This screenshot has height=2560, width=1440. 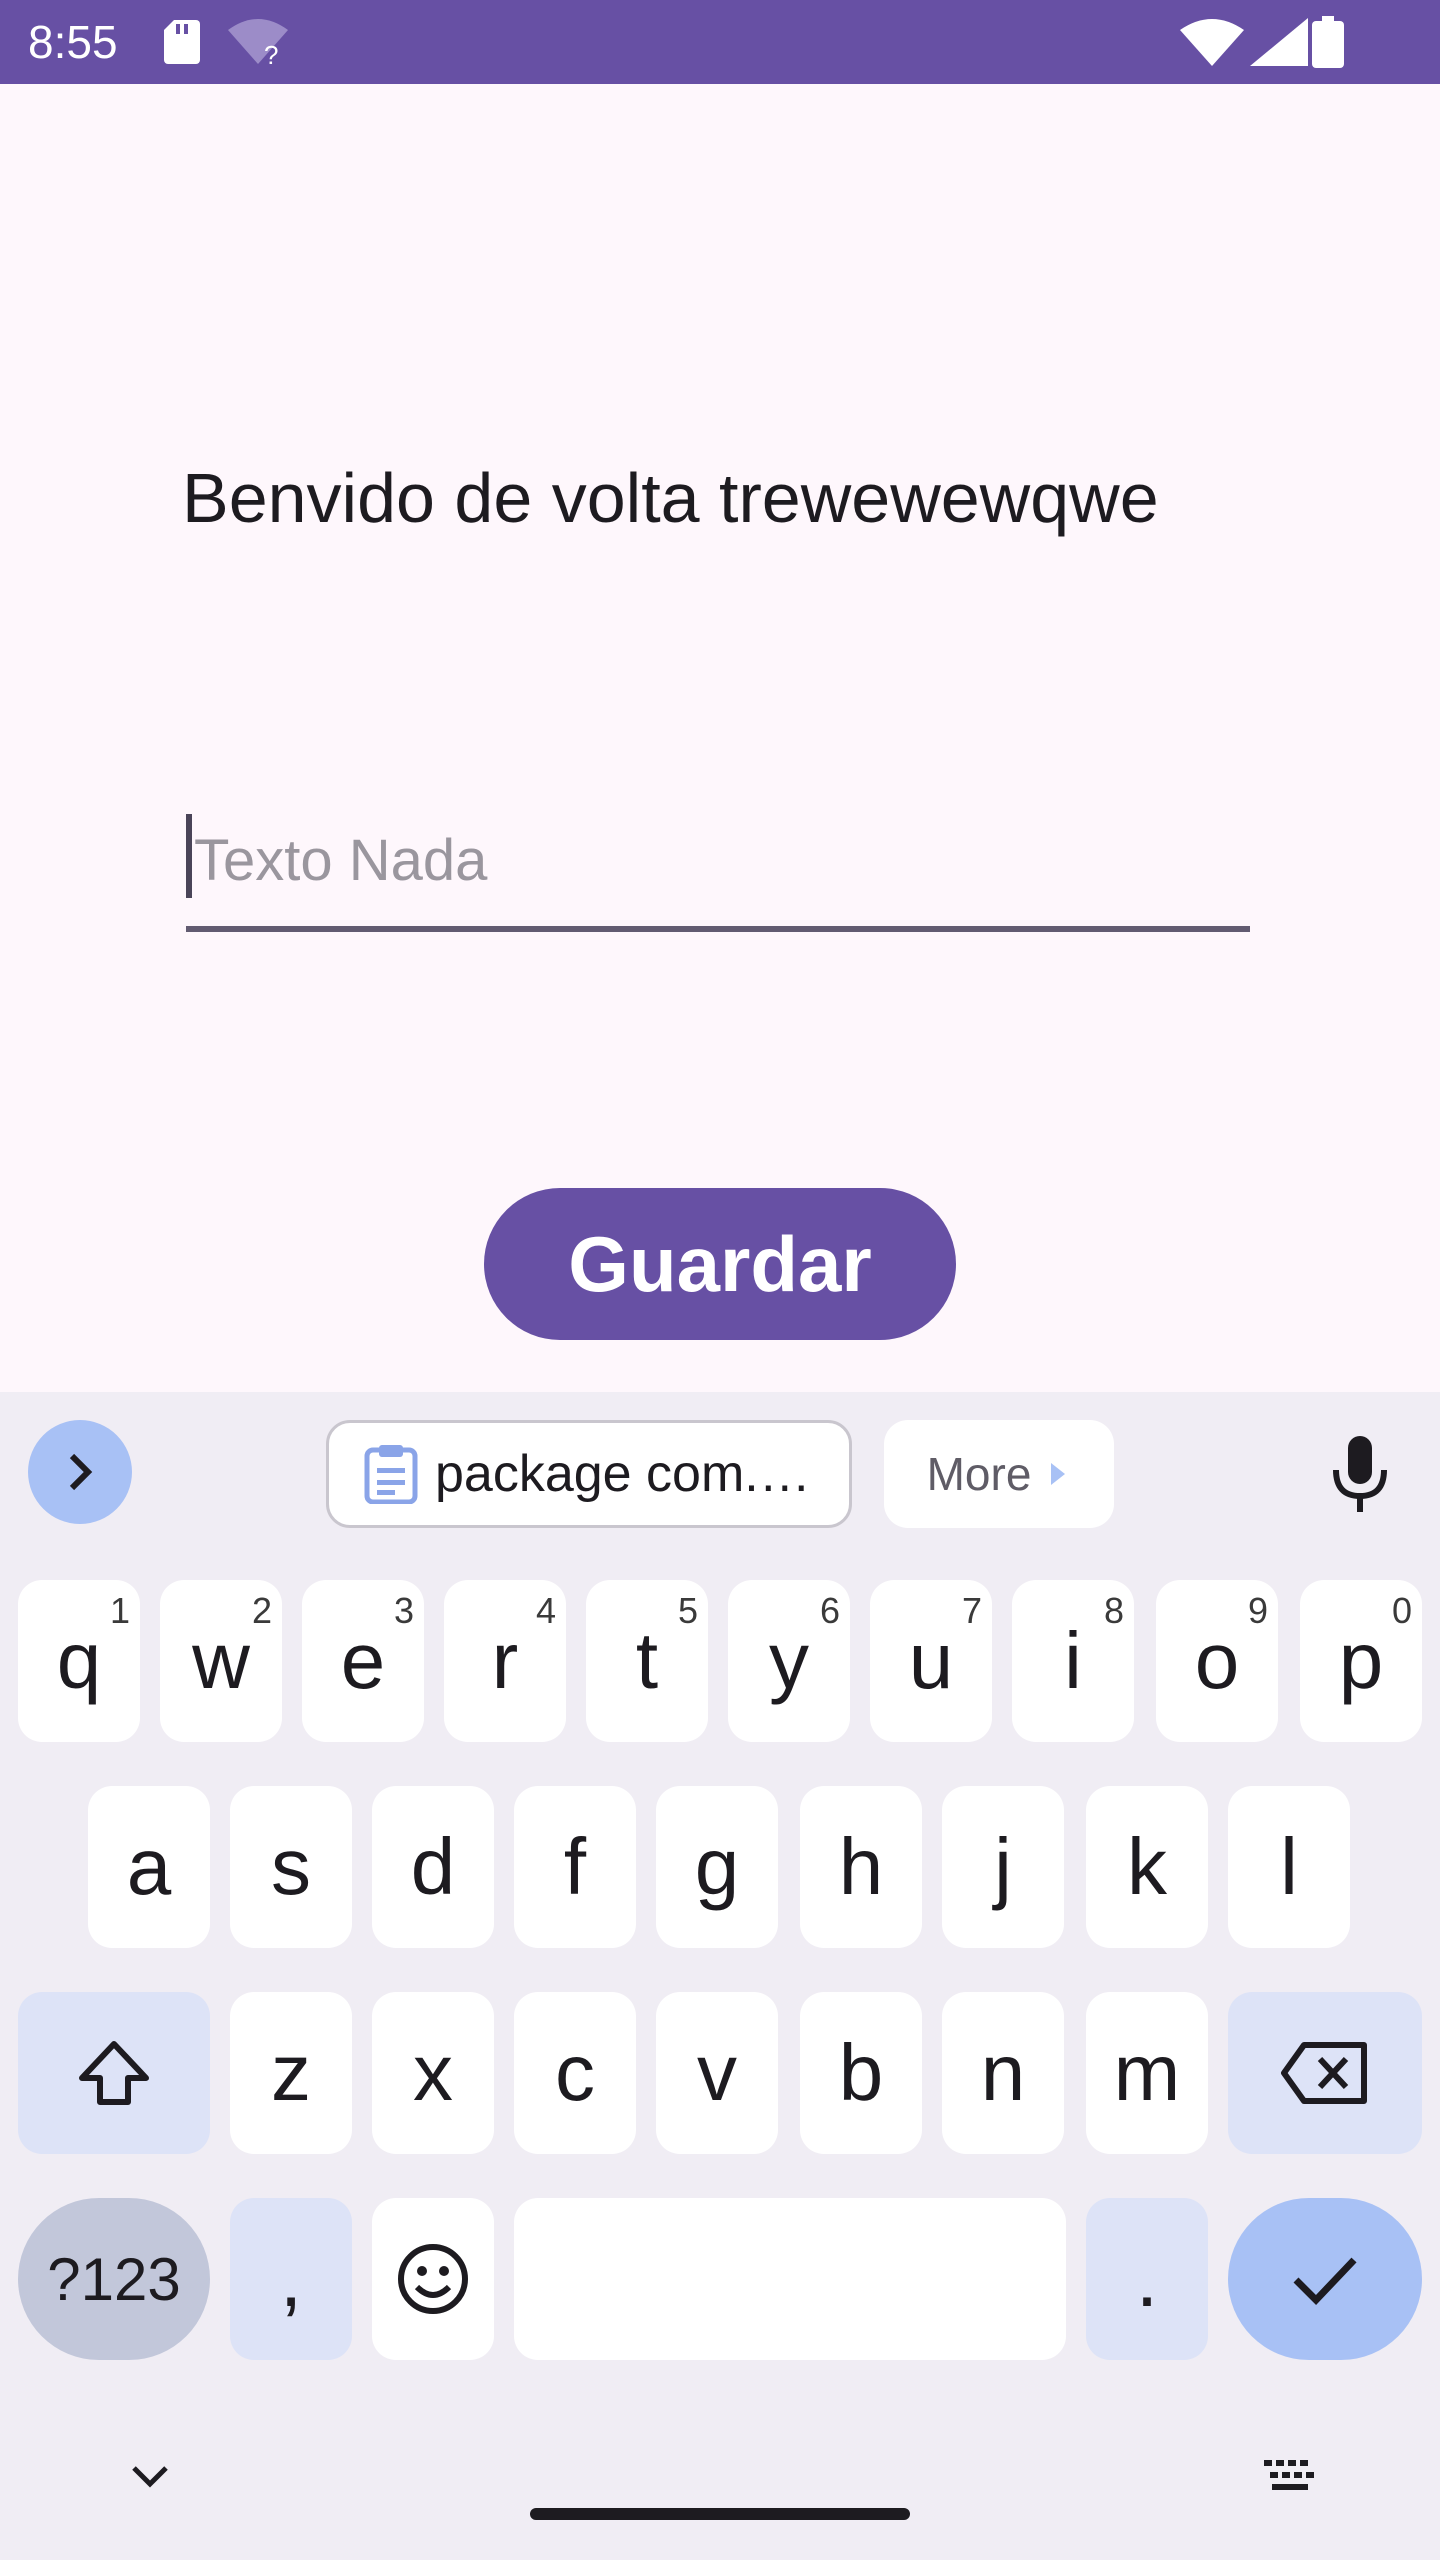 I want to click on key-hint: 8, so click(x=1113, y=1610).